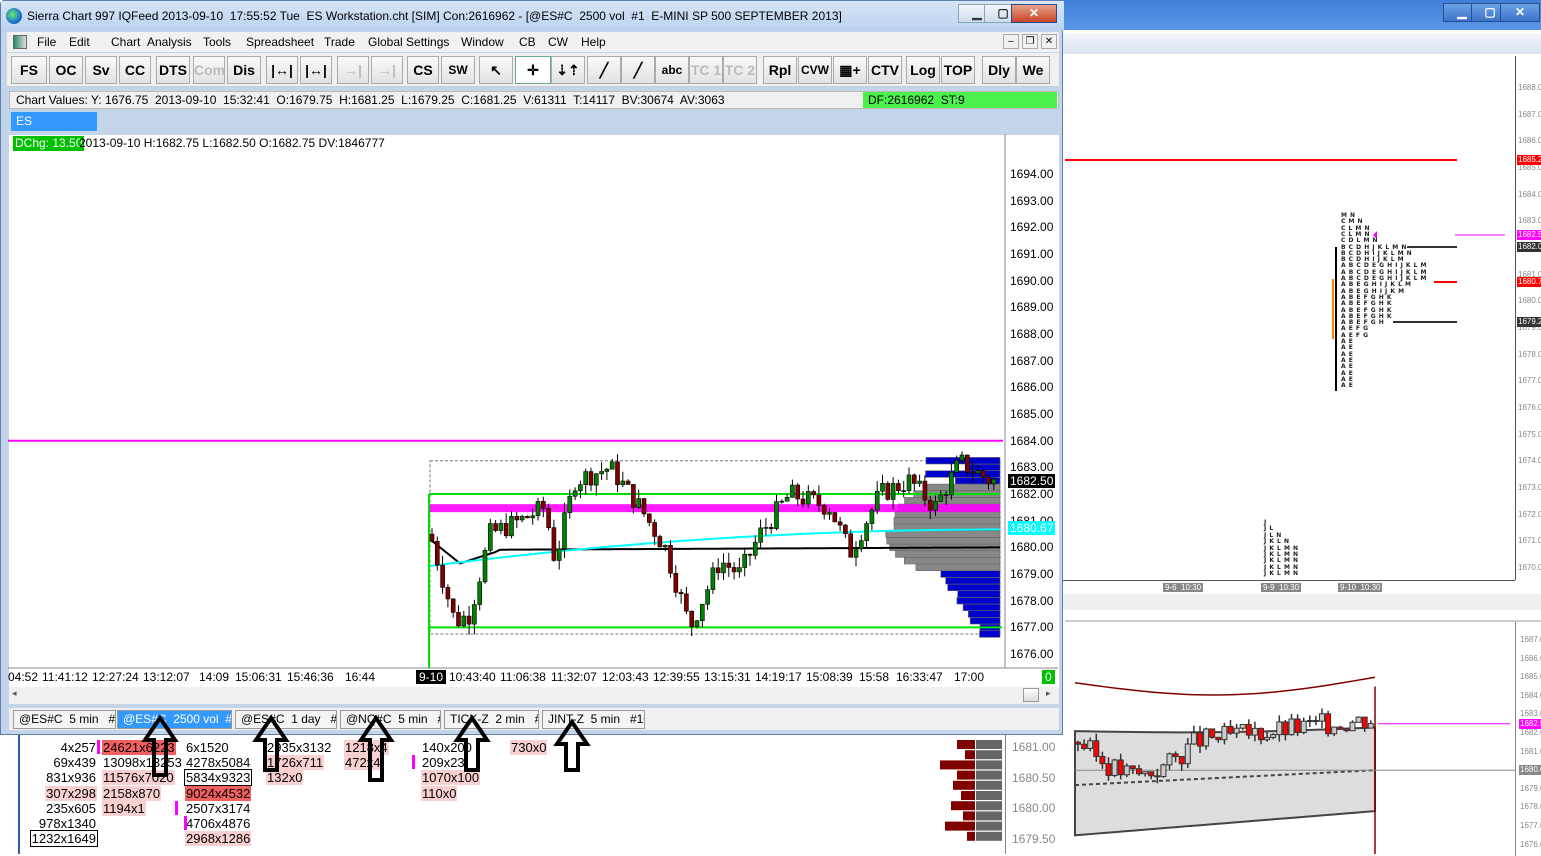 The image size is (1541, 856). I want to click on axis-label: 1679.0, so click(1530, 788).